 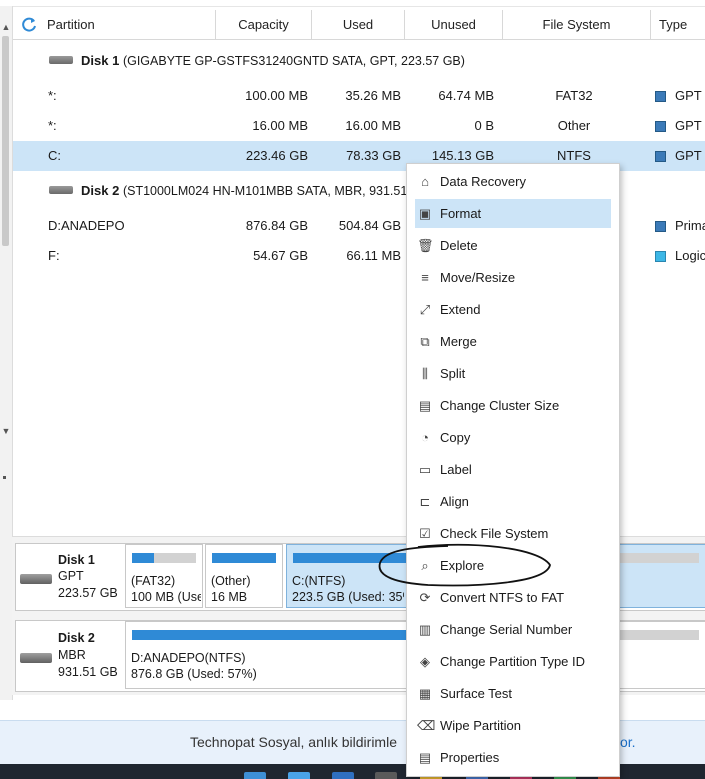 I want to click on menu-item-label: ▭ Label, so click(x=513, y=469).